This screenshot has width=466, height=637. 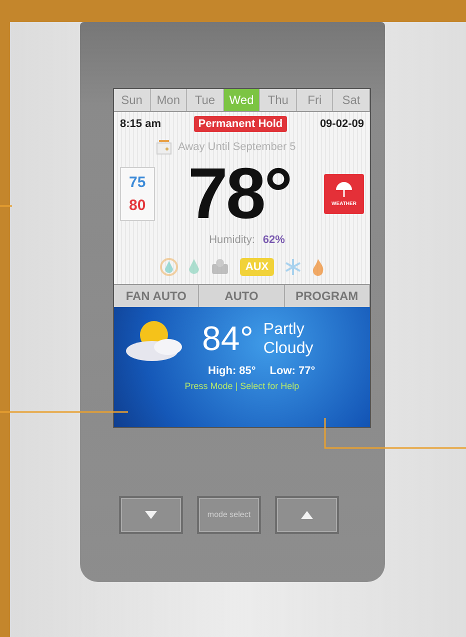 What do you see at coordinates (232, 240) in the screenshot?
I see `humidity-label: Humidity:` at bounding box center [232, 240].